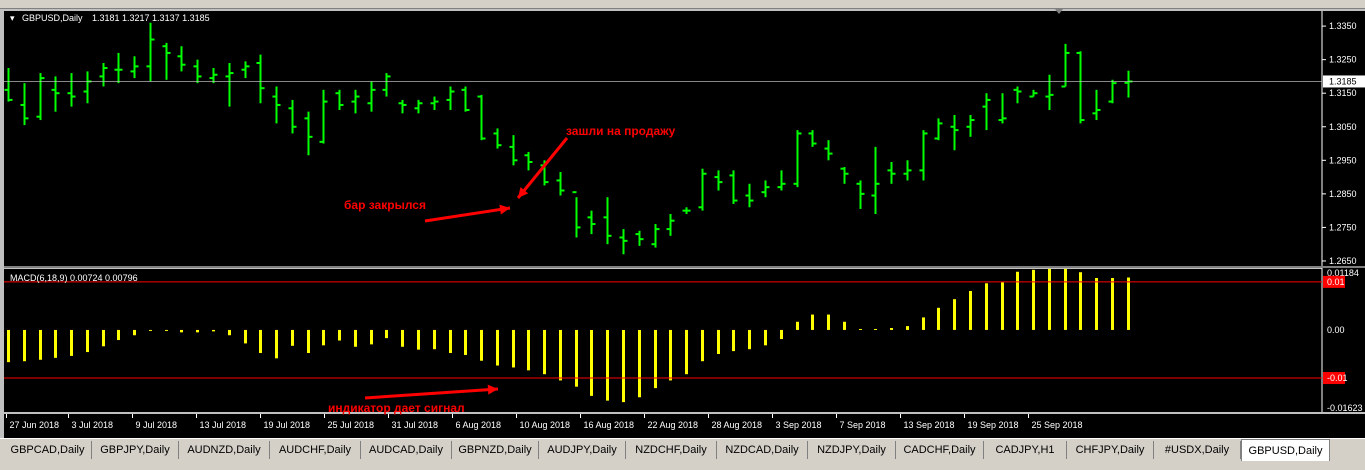 This screenshot has width=1365, height=470. Describe the element at coordinates (582, 450) in the screenshot. I see `chart-tab: AUDJPY,Daily` at that location.